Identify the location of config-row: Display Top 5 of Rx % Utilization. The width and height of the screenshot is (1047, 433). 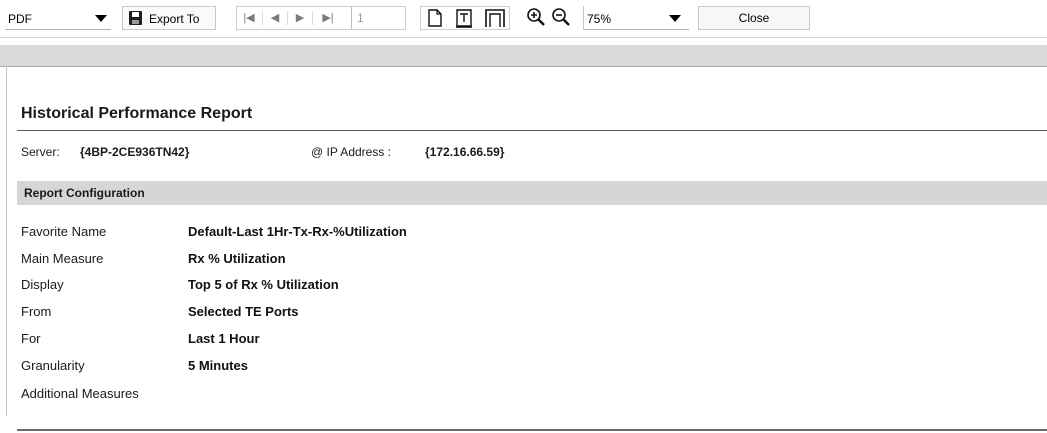
(371, 287).